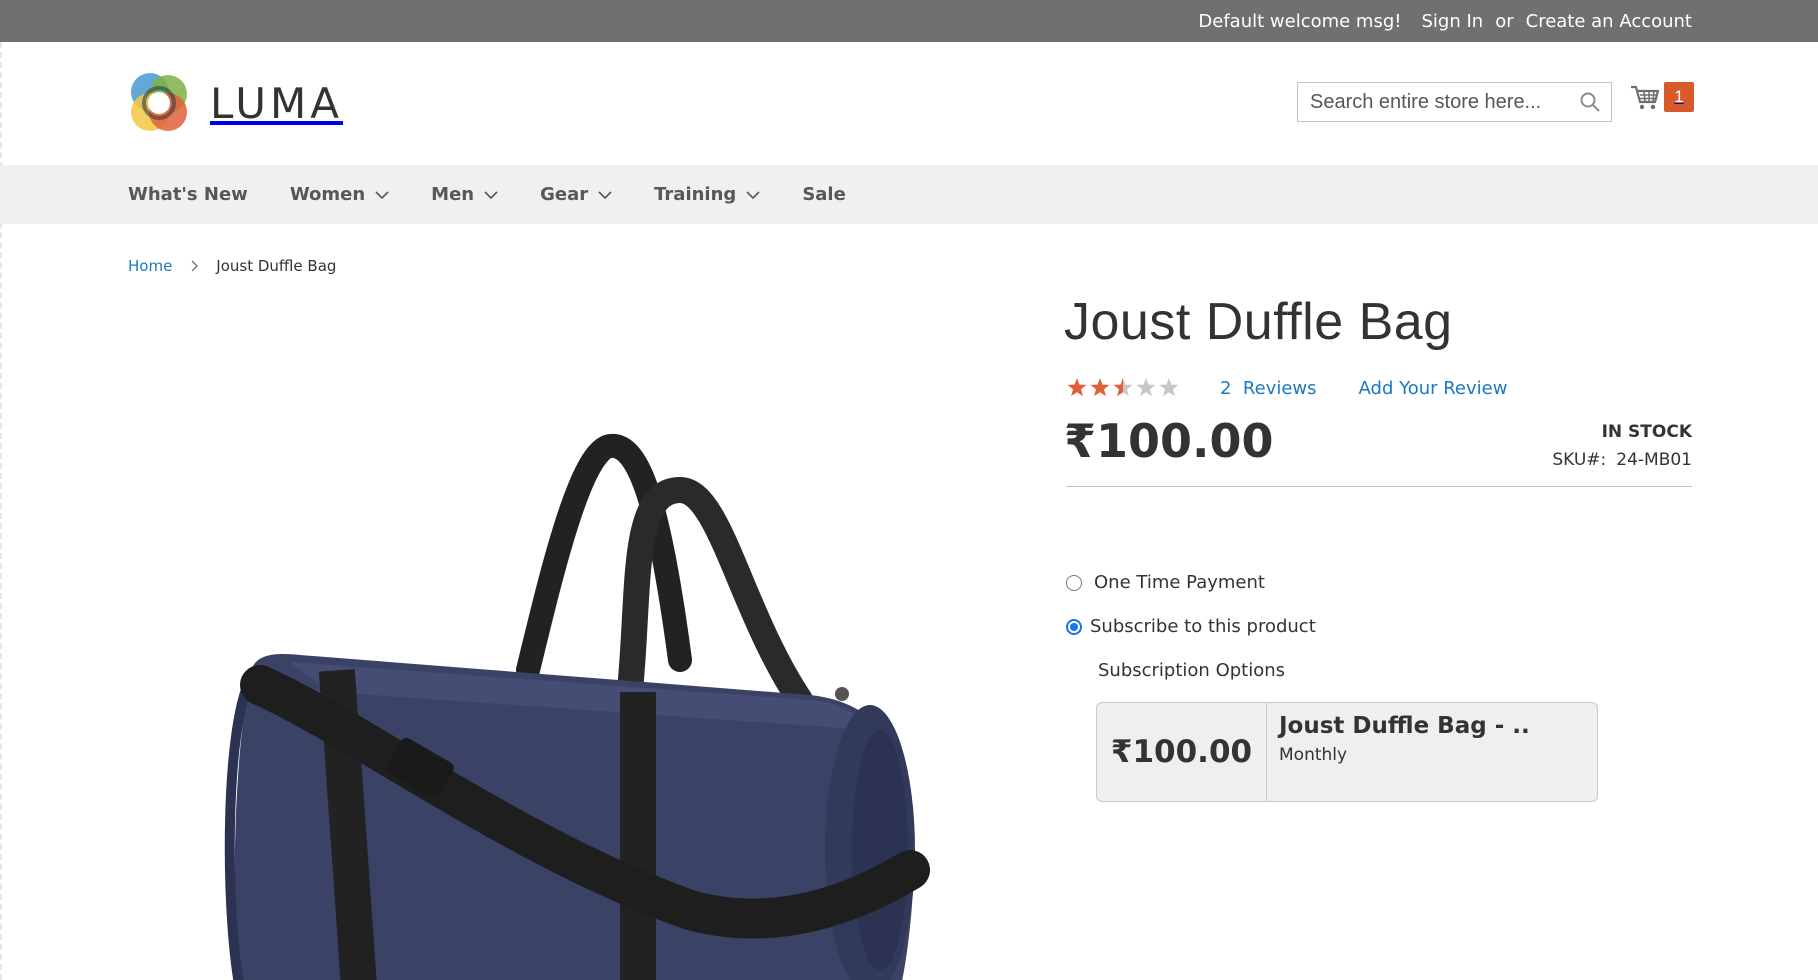 Image resolution: width=1818 pixels, height=980 pixels. Describe the element at coordinates (1404, 752) in the screenshot. I see `subscription-info: Joust Duffle Bag - .. Monthly` at that location.